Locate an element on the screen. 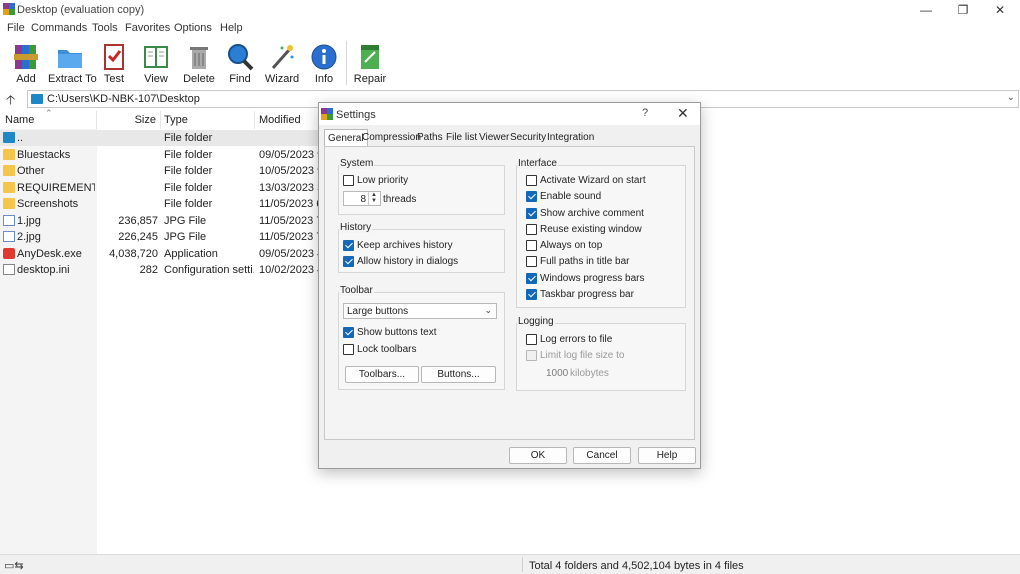 The image size is (1020, 574). file-row: Screenshots File folder 11/05/2023 6 is located at coordinates (160, 204).